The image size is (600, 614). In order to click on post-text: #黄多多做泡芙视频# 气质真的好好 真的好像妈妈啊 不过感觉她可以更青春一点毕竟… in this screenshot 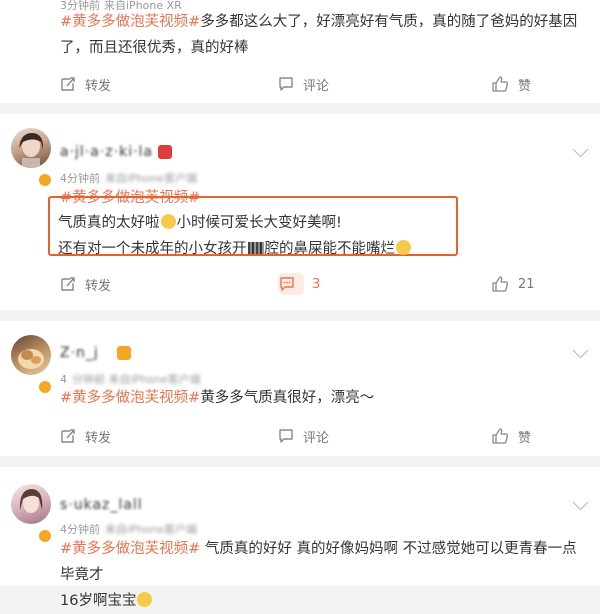, I will do `click(318, 575)`.